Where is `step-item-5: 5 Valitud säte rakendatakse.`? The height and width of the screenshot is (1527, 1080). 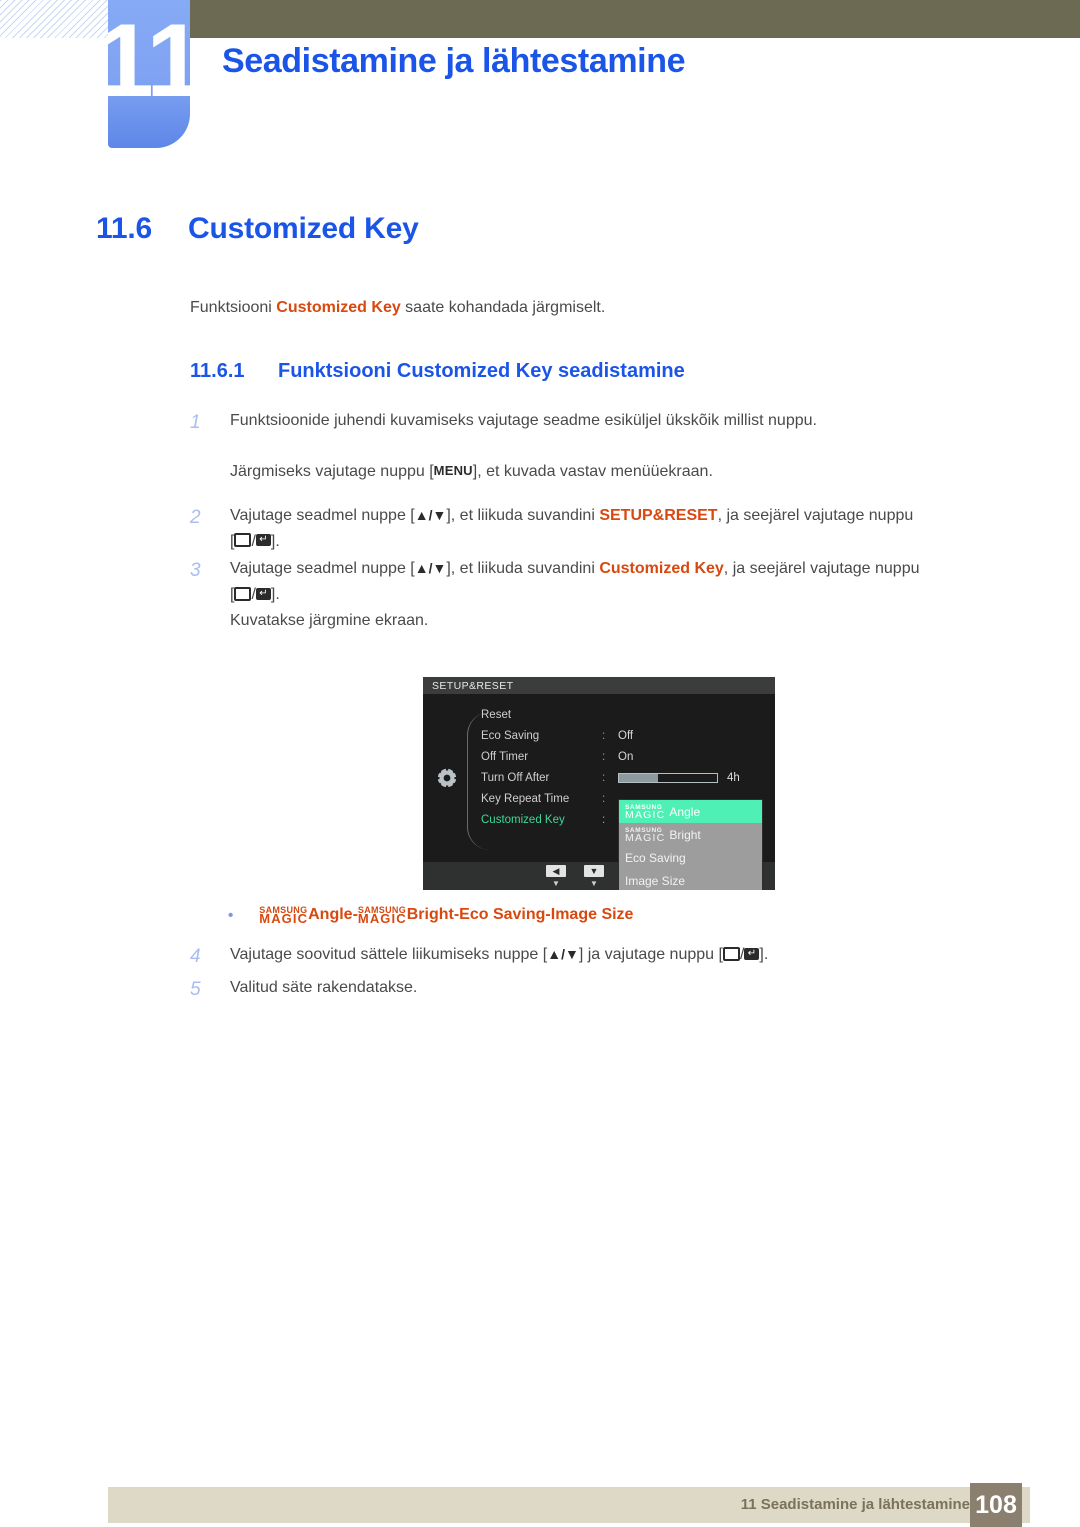
step-item-5: 5 Valitud säte rakendatakse. is located at coordinates (600, 990).